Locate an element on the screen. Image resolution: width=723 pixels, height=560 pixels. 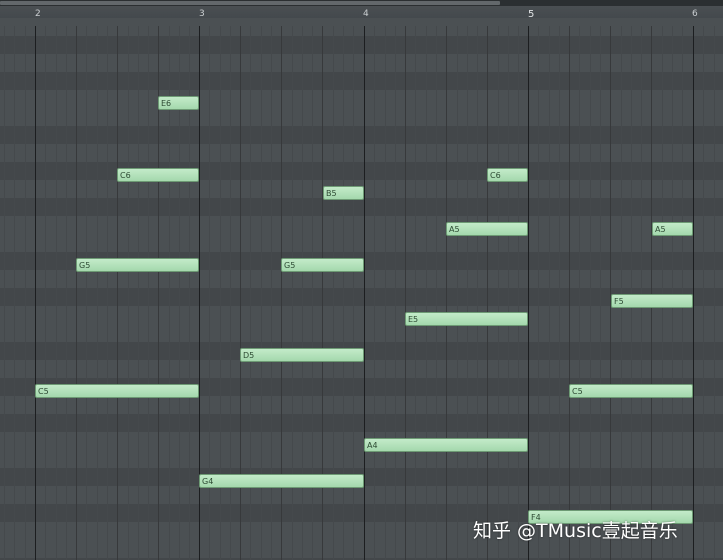
note-block: F5 is located at coordinates (652, 301).